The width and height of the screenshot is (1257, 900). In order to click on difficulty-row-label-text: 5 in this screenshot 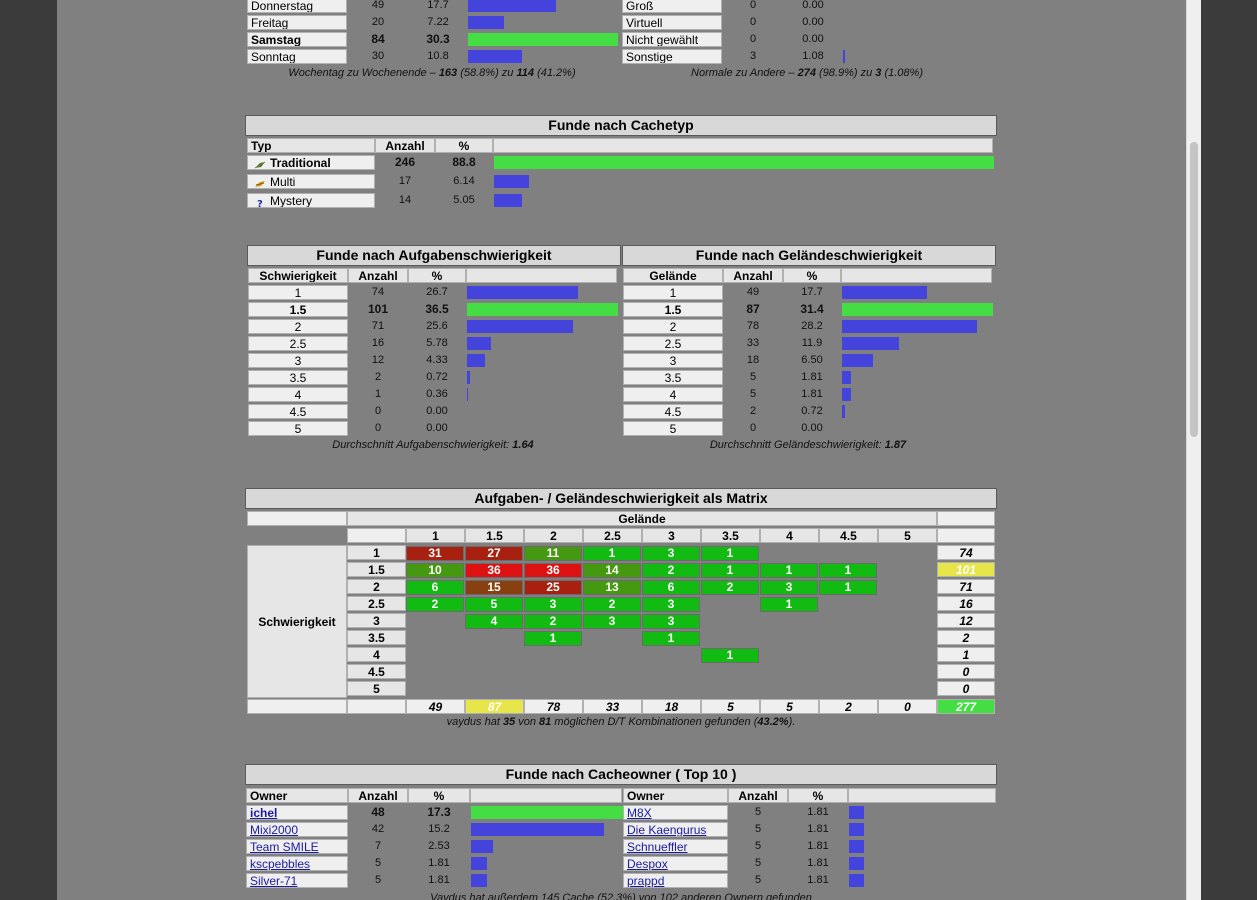, I will do `click(298, 429)`.